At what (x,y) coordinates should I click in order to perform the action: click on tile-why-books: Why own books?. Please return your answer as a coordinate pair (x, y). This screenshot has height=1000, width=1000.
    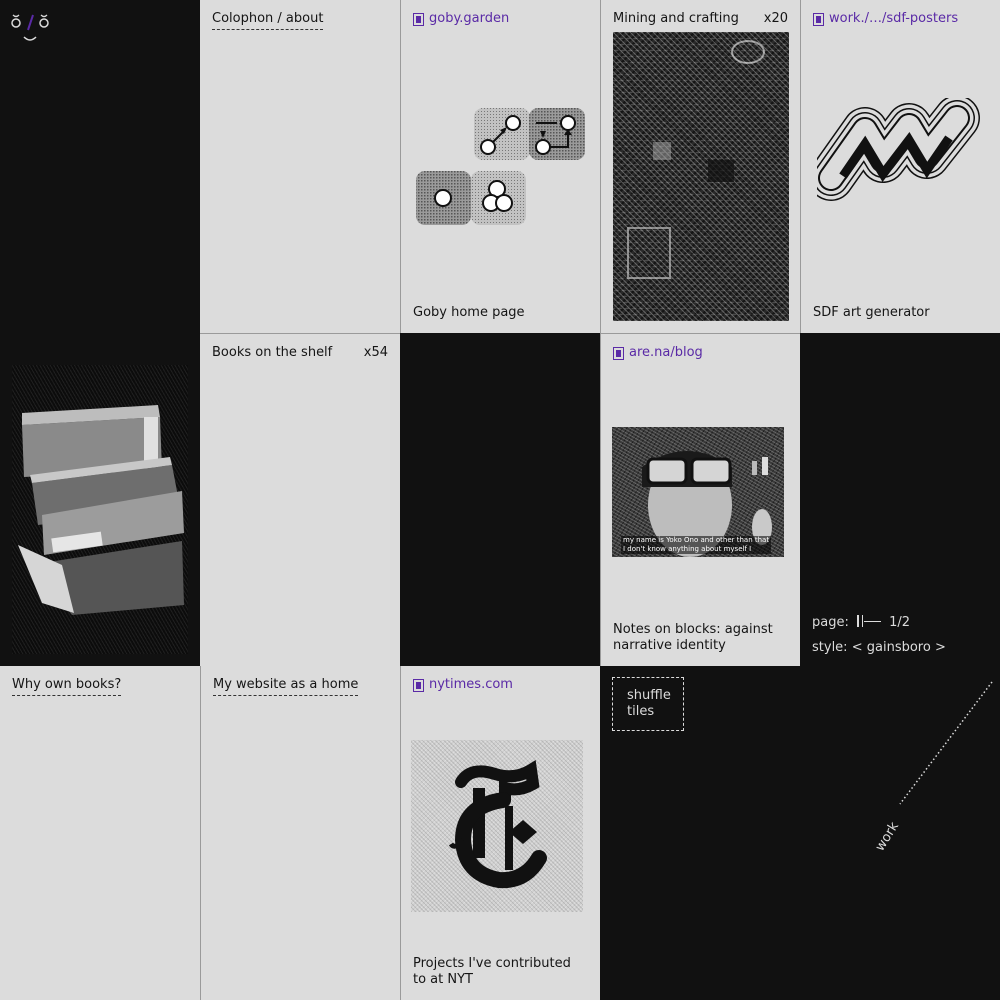
    Looking at the image, I should click on (100, 833).